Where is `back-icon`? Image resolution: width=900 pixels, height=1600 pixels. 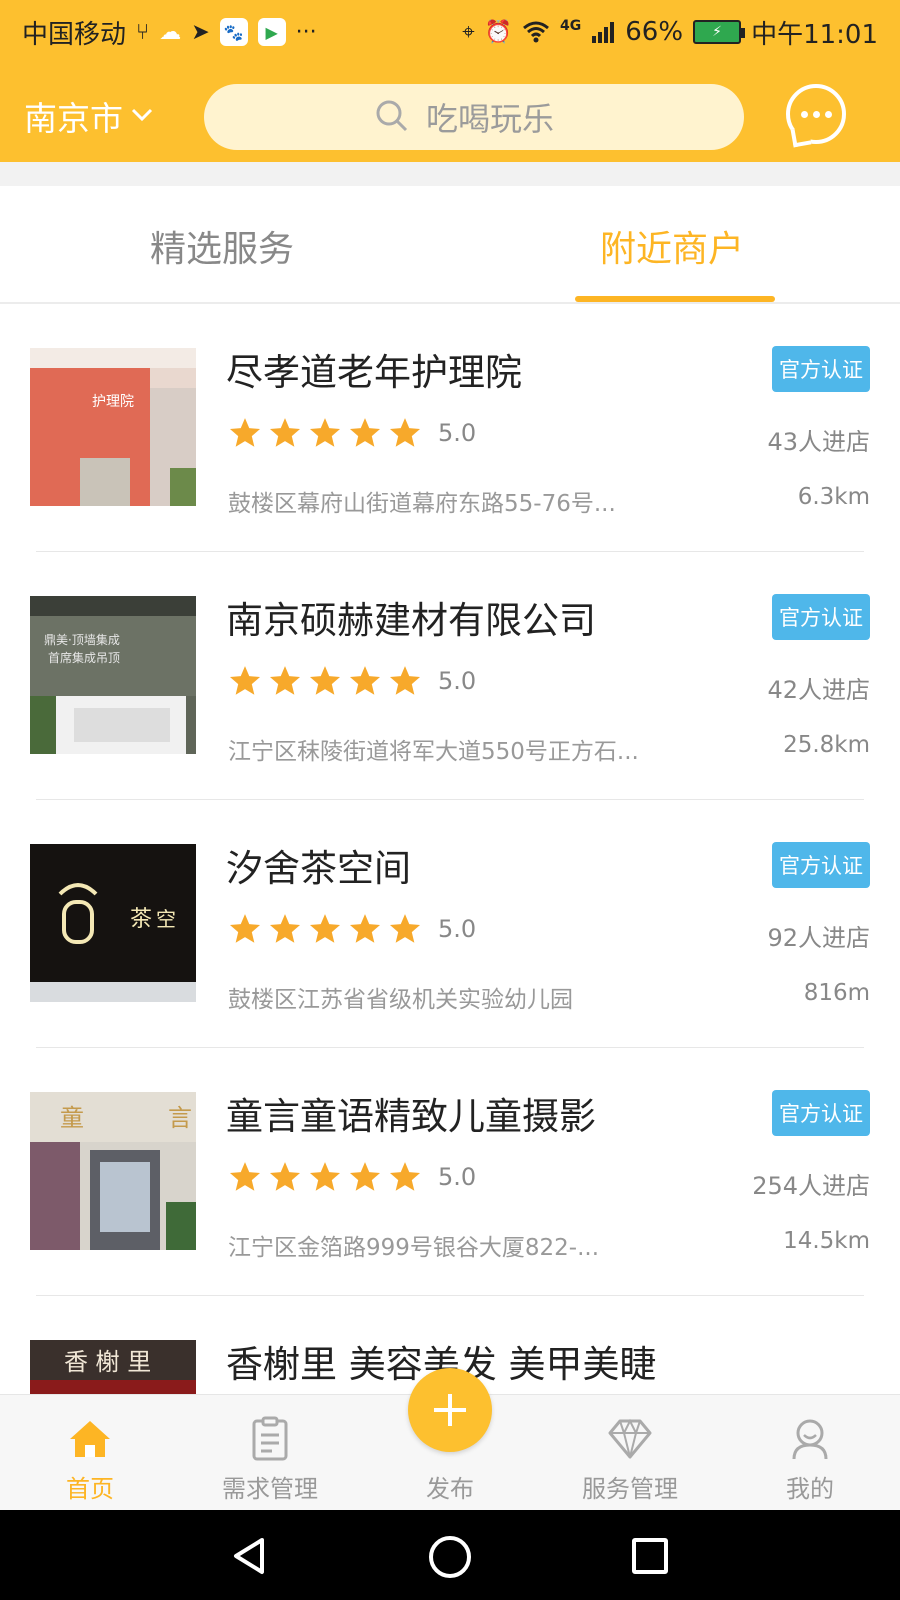 back-icon is located at coordinates (250, 1556).